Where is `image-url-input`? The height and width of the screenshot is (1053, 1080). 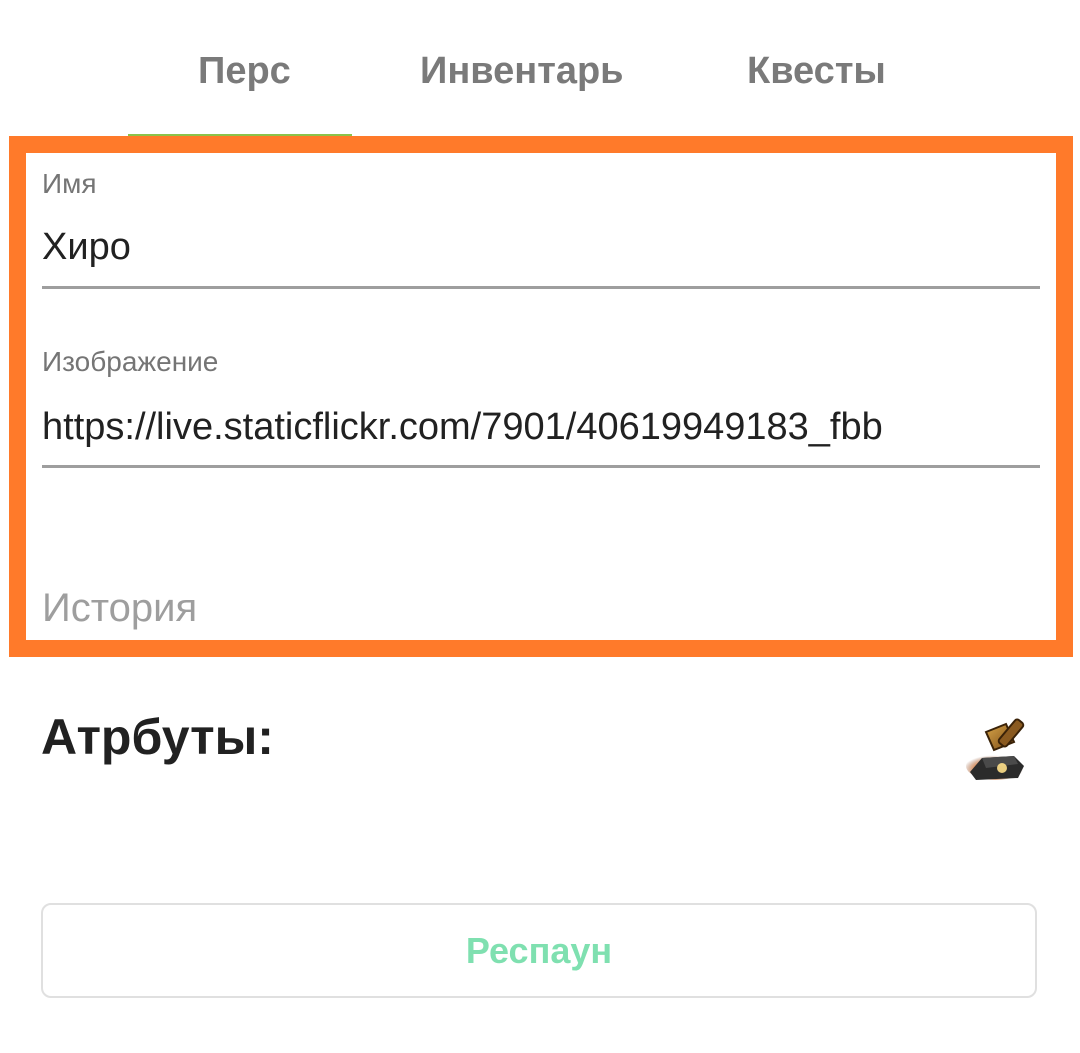 image-url-input is located at coordinates (541, 427).